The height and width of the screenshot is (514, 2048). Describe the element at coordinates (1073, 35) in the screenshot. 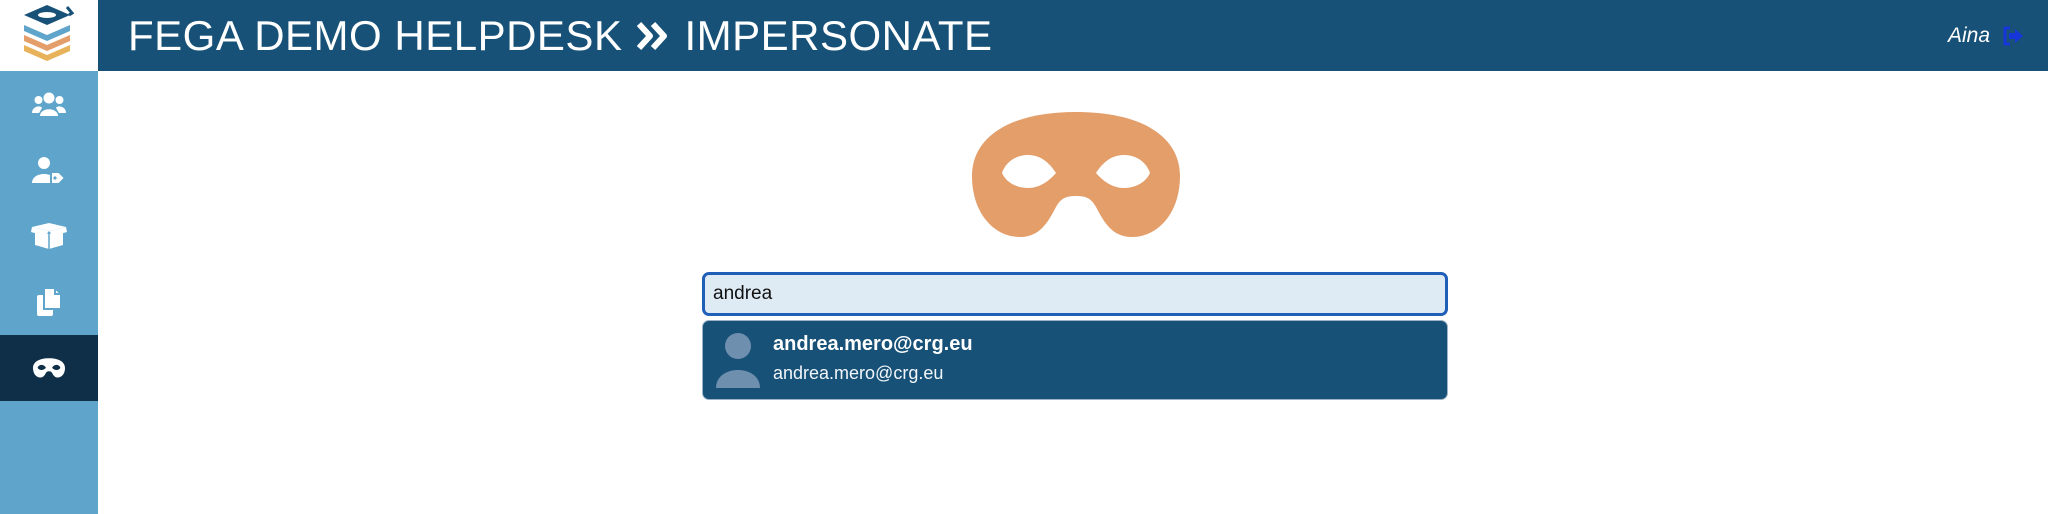

I see `header-bar: FEGA DEMO HELPDESK IMPERSONATE Aina` at that location.